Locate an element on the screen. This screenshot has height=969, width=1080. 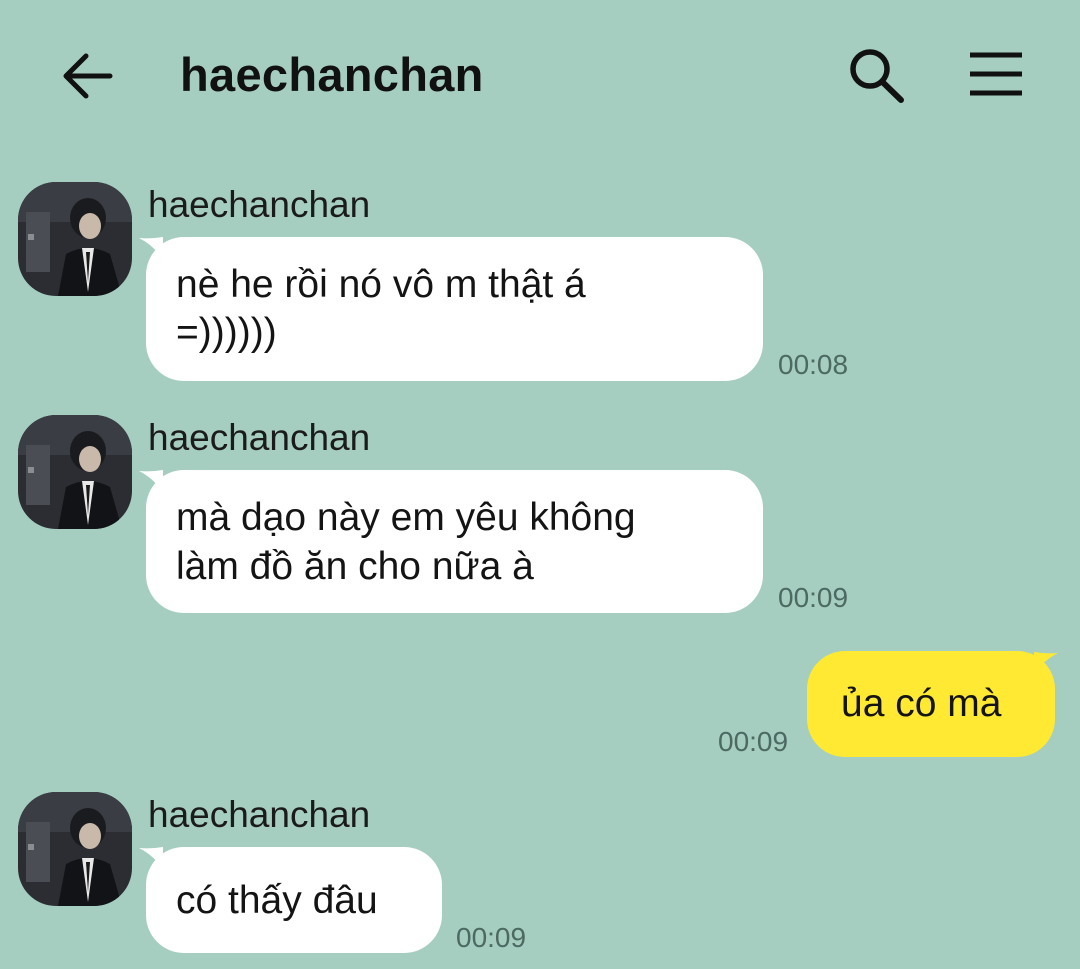
menu-button is located at coordinates (996, 75).